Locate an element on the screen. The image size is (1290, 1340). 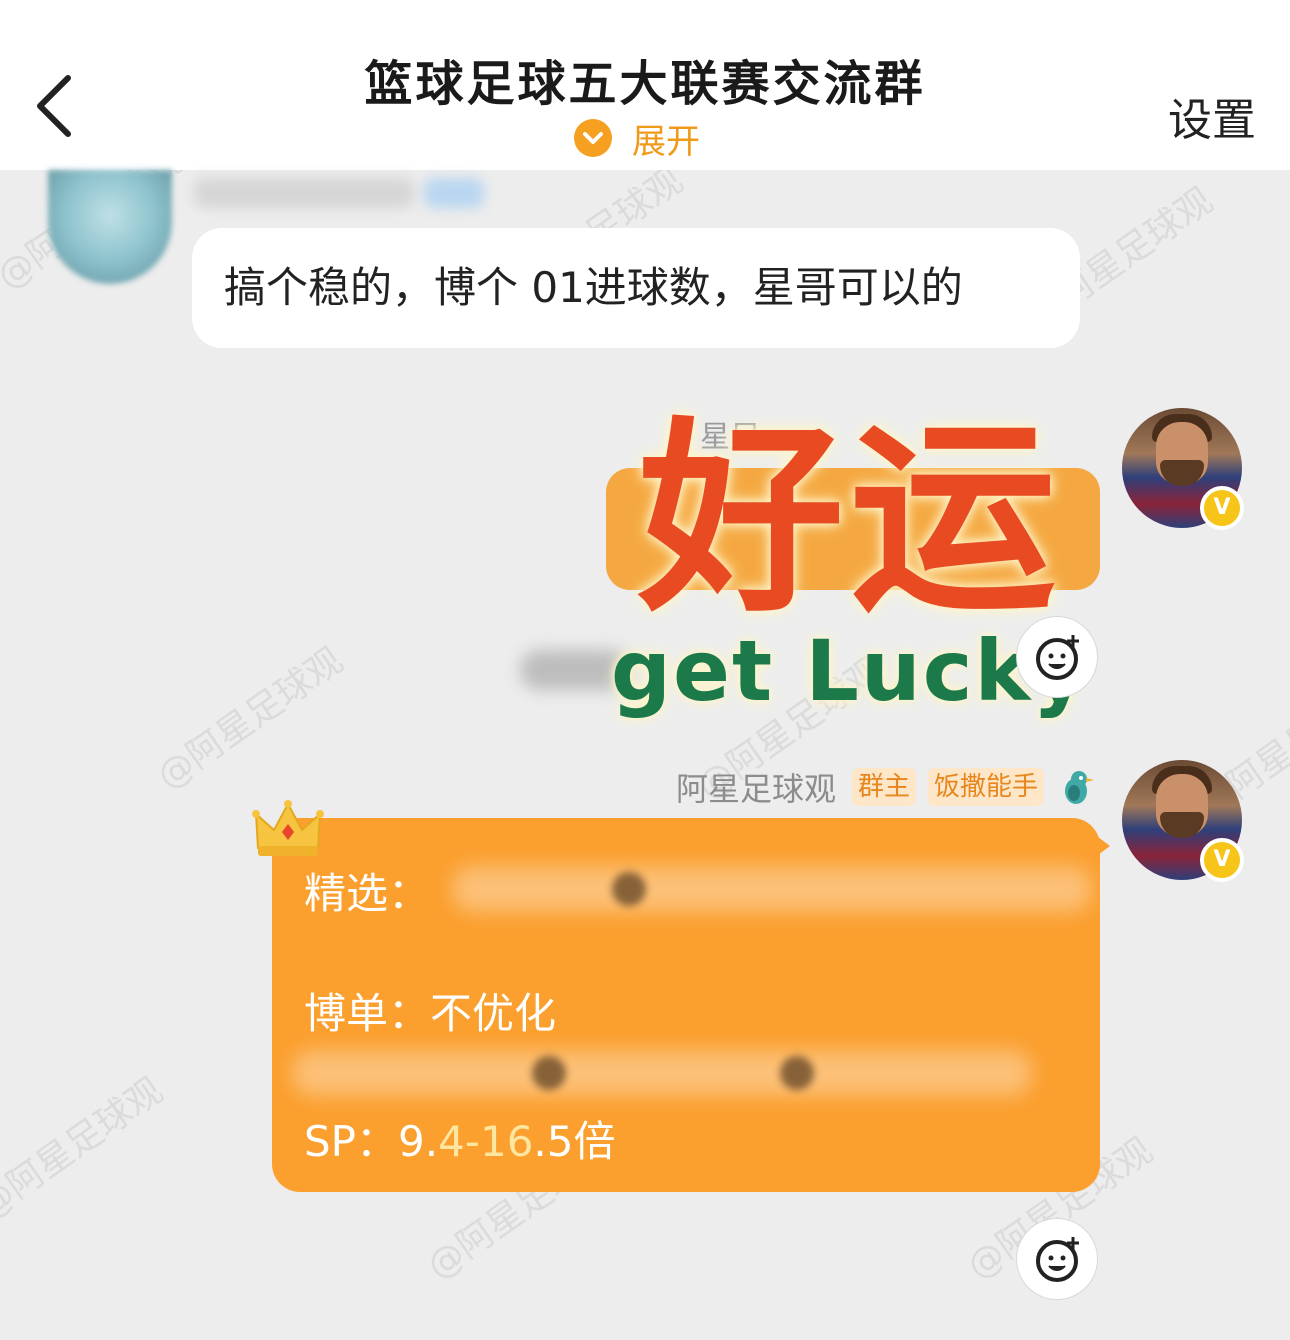
sender-name-blurred is located at coordinates (304, 193).